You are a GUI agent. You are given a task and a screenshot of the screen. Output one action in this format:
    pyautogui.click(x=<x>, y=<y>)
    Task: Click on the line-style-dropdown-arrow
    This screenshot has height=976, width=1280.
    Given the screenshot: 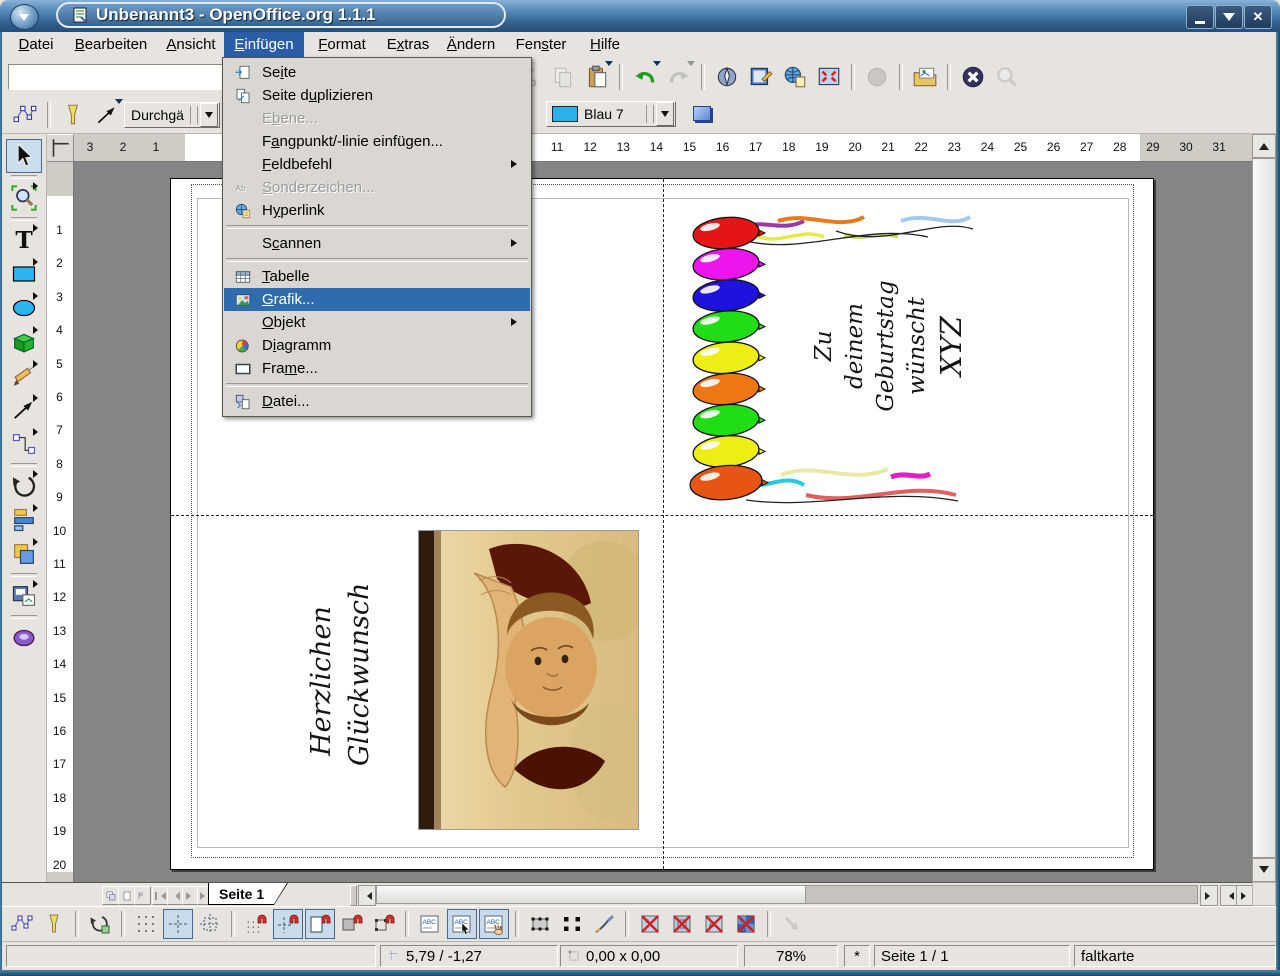 What is the action you would take?
    pyautogui.click(x=209, y=114)
    